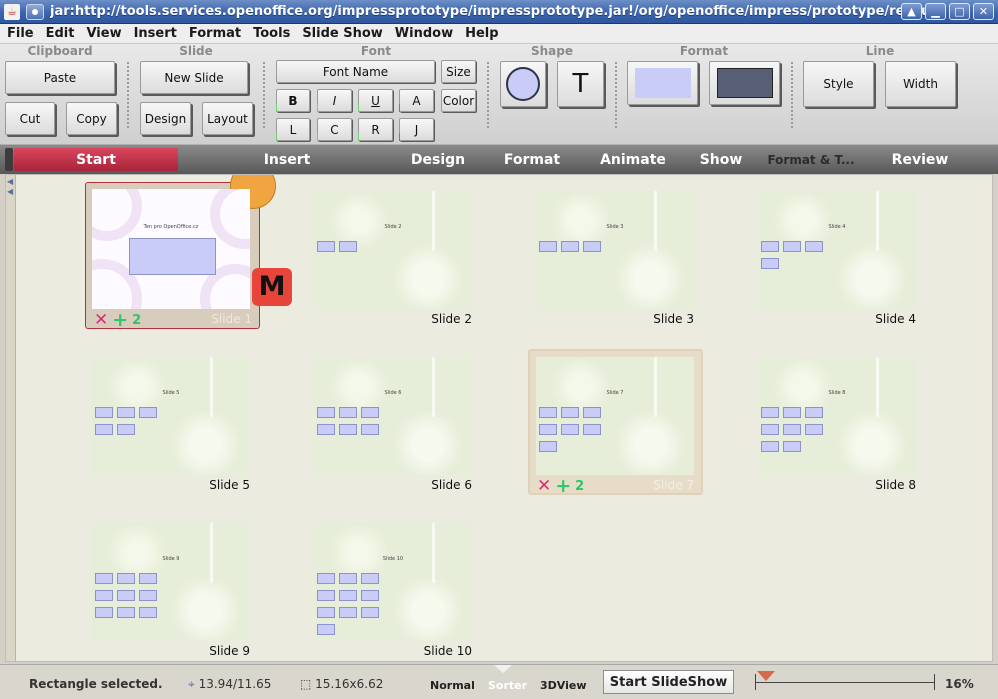 Image resolution: width=998 pixels, height=699 pixels. Describe the element at coordinates (452, 685) in the screenshot. I see `view-normal: Normal` at that location.